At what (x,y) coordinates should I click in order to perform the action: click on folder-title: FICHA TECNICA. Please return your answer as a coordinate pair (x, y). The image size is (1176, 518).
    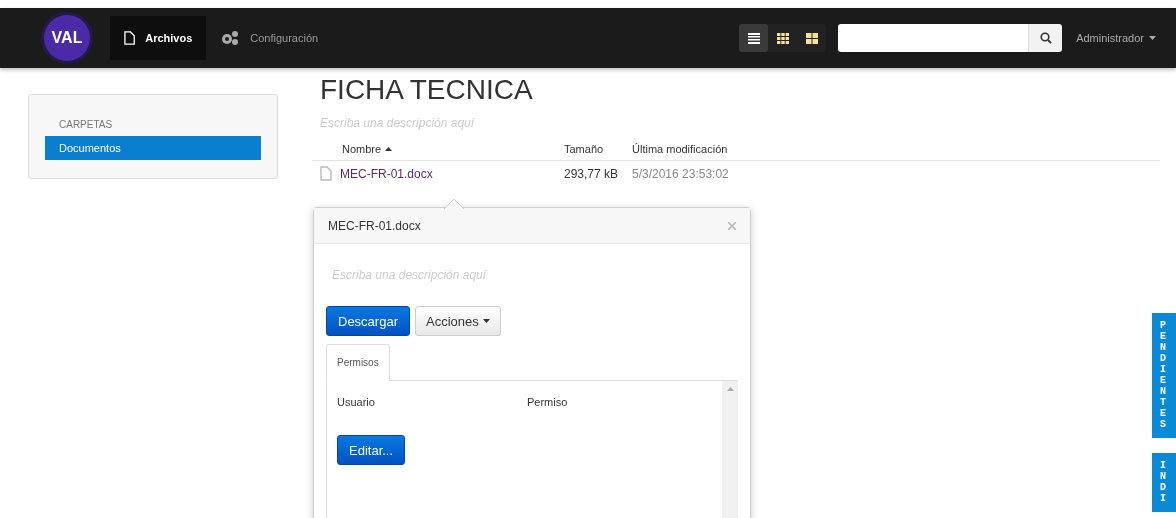
    Looking at the image, I should click on (427, 90).